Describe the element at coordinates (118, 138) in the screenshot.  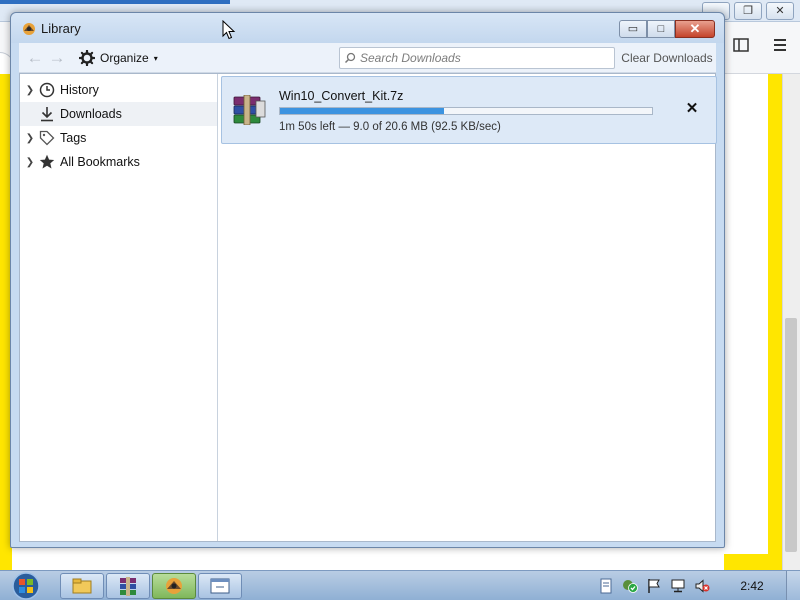
I see `sidebar-item-tags: ❯ Tags` at that location.